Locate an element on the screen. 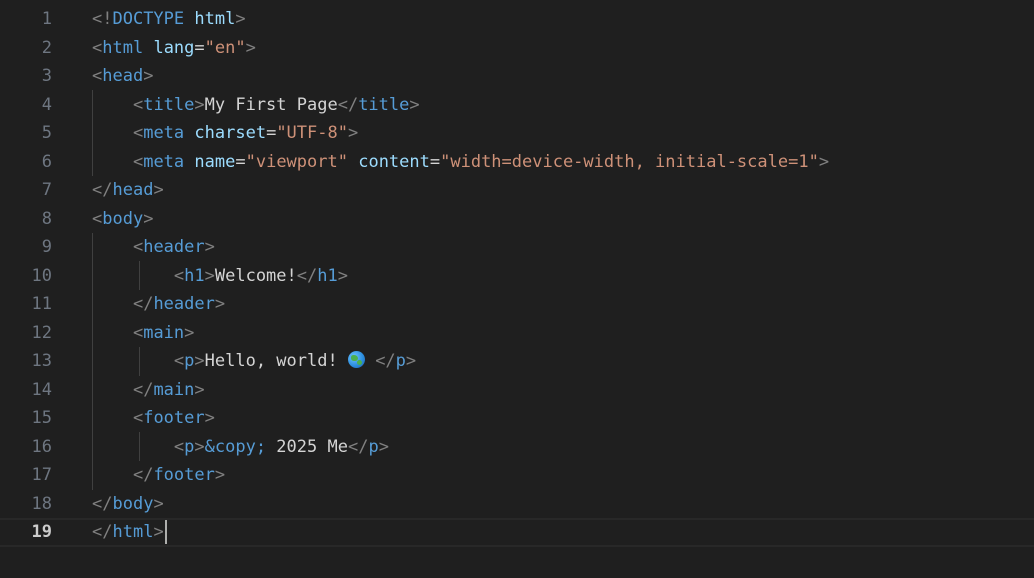  code-line: 16 <p>&copy; 2025 Me</p> is located at coordinates (517, 447).